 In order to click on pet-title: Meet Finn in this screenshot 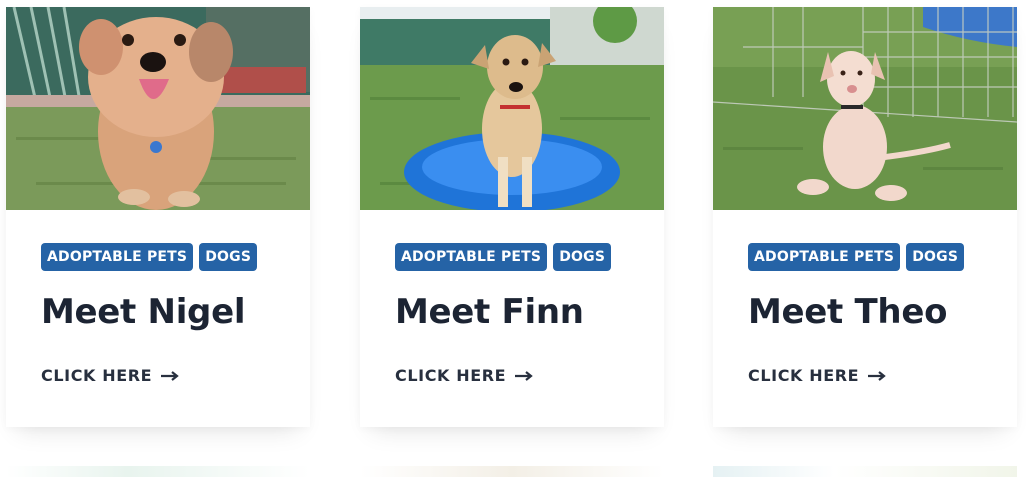, I will do `click(519, 312)`.